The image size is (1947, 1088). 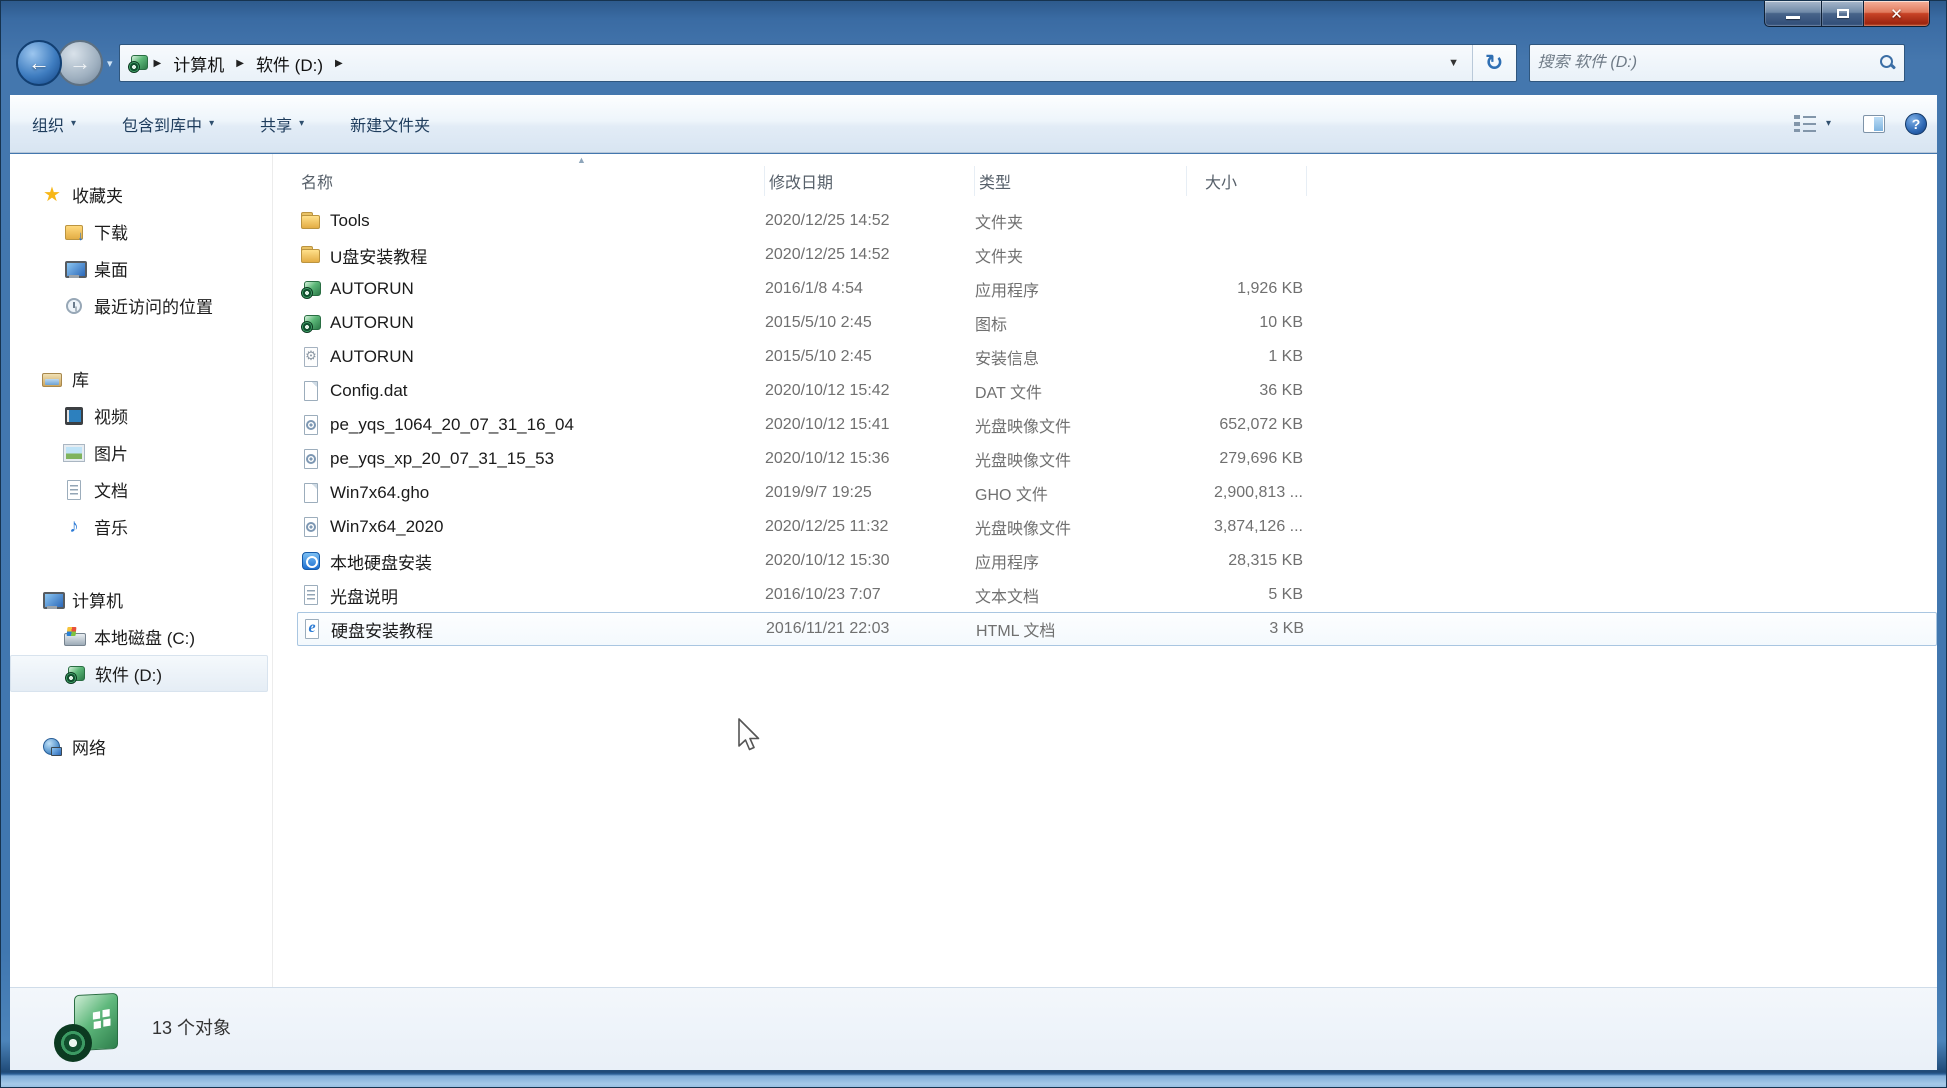 I want to click on file-row-selected: 硬盘安装教程 2016/11/21 22:03 HTML 文档 3 KB, so click(x=1117, y=629).